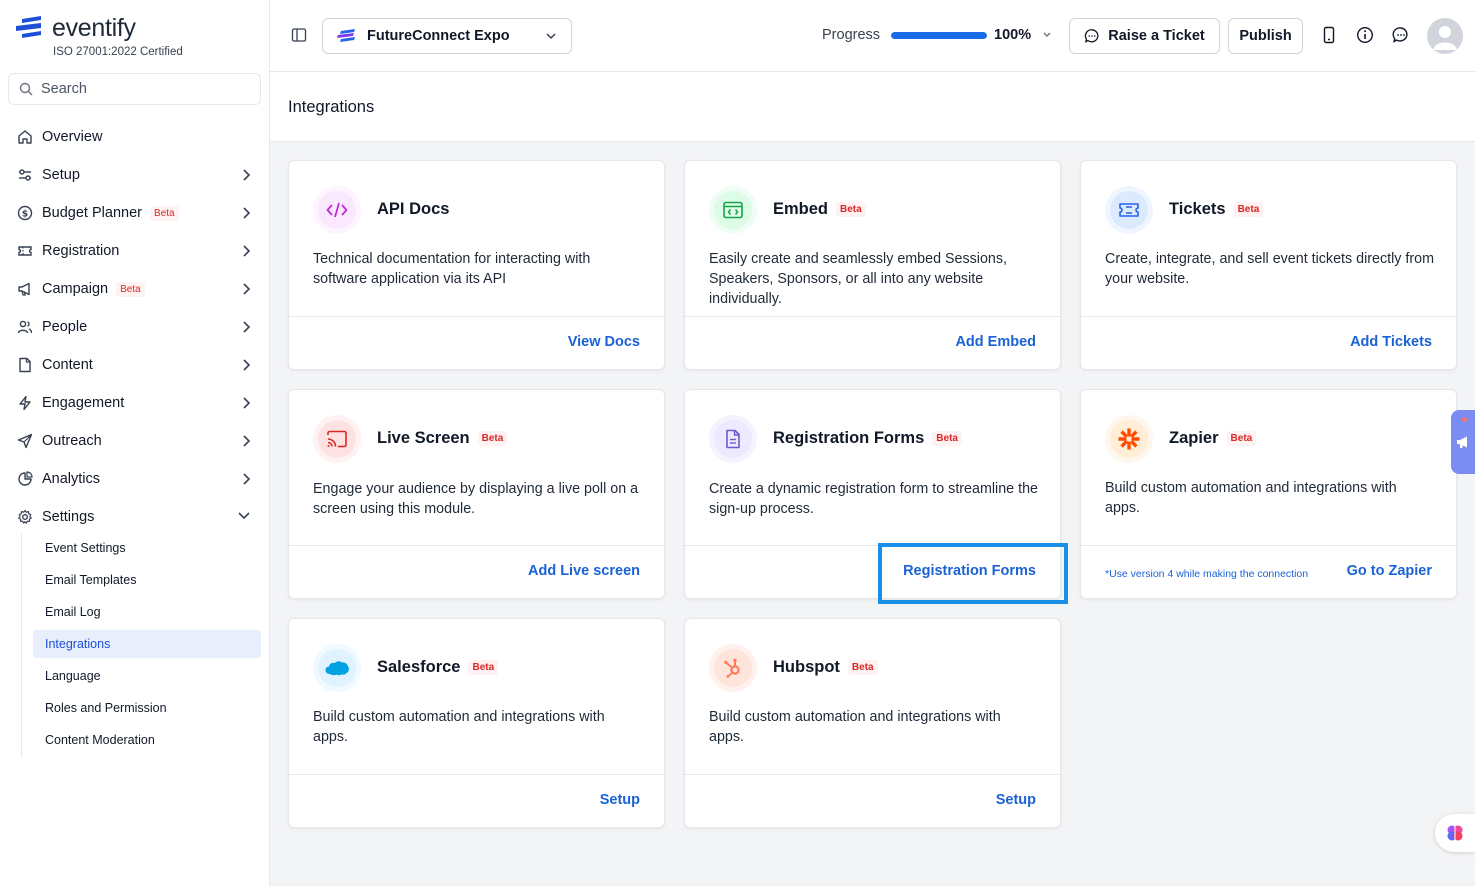 Image resolution: width=1475 pixels, height=886 pixels. Describe the element at coordinates (61, 175) in the screenshot. I see `sidebar-item-label: Setup` at that location.